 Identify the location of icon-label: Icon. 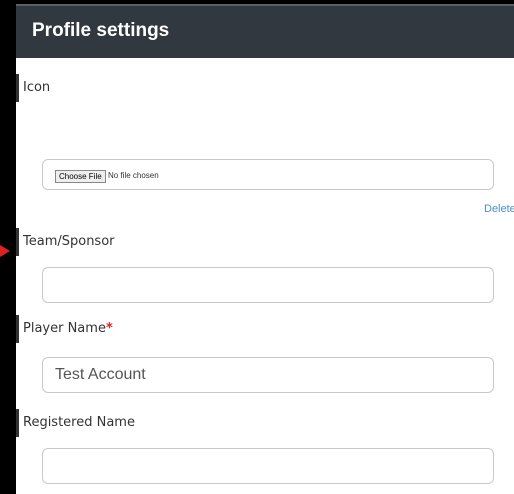
(33, 88).